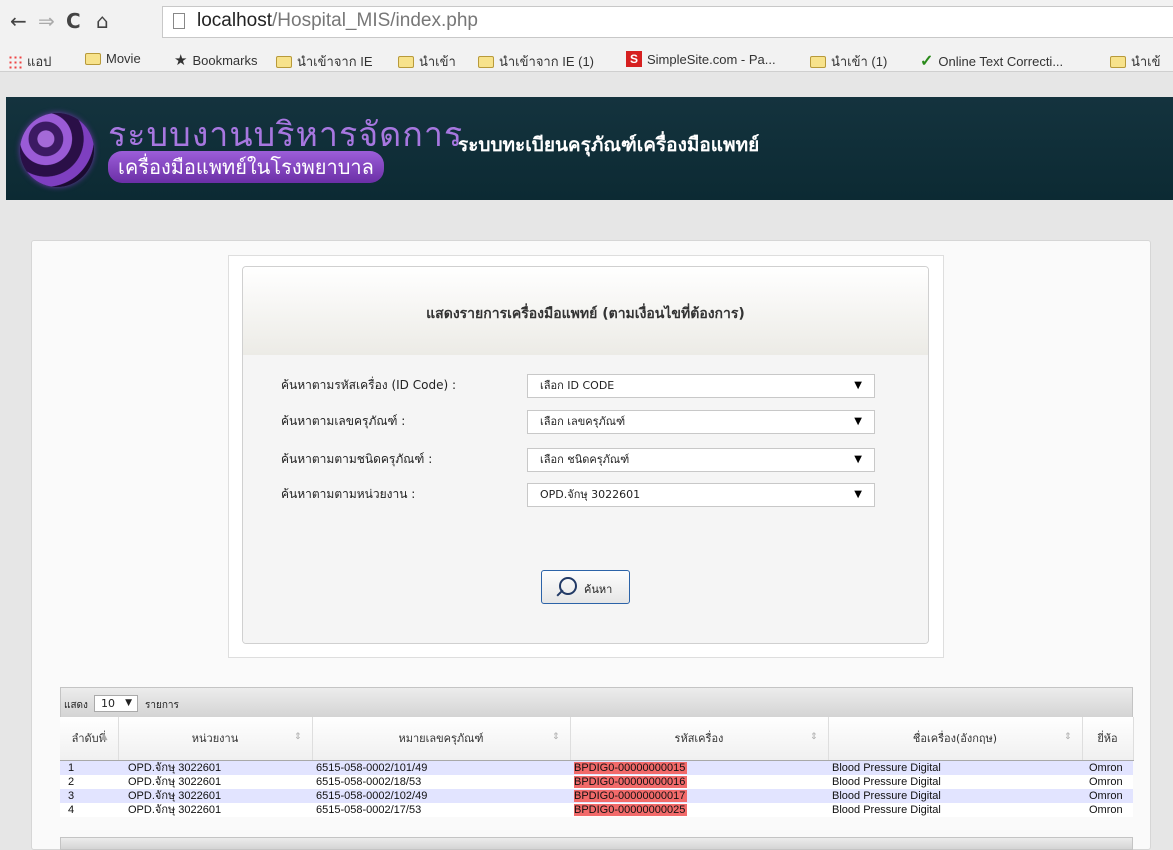 Image resolution: width=1173 pixels, height=850 pixels. What do you see at coordinates (375, 20) in the screenshot?
I see `url-path: /Hospital_MIS/index.php` at bounding box center [375, 20].